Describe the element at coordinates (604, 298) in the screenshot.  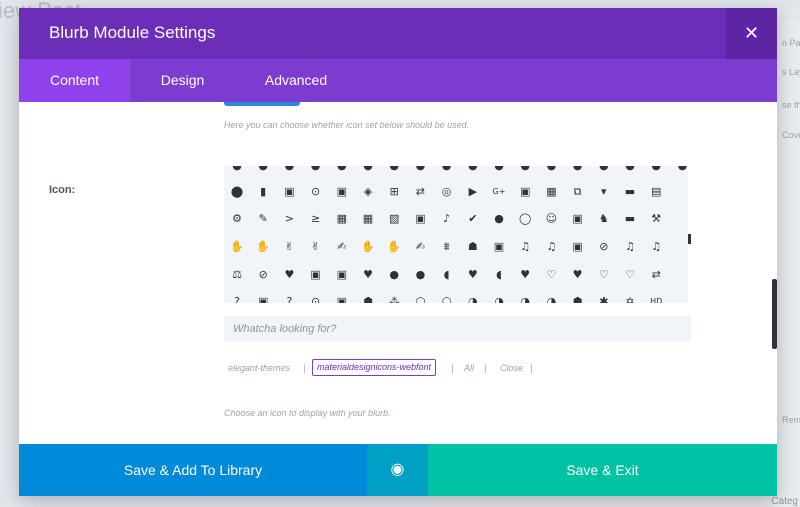
I see `icon-option: ✱` at that location.